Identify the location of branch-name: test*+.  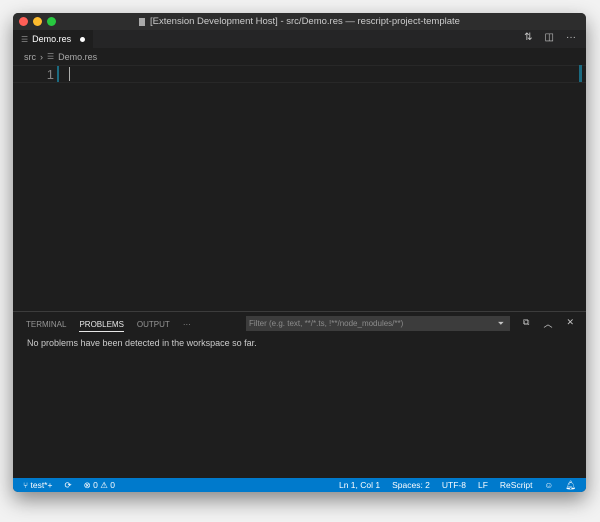
(41, 485).